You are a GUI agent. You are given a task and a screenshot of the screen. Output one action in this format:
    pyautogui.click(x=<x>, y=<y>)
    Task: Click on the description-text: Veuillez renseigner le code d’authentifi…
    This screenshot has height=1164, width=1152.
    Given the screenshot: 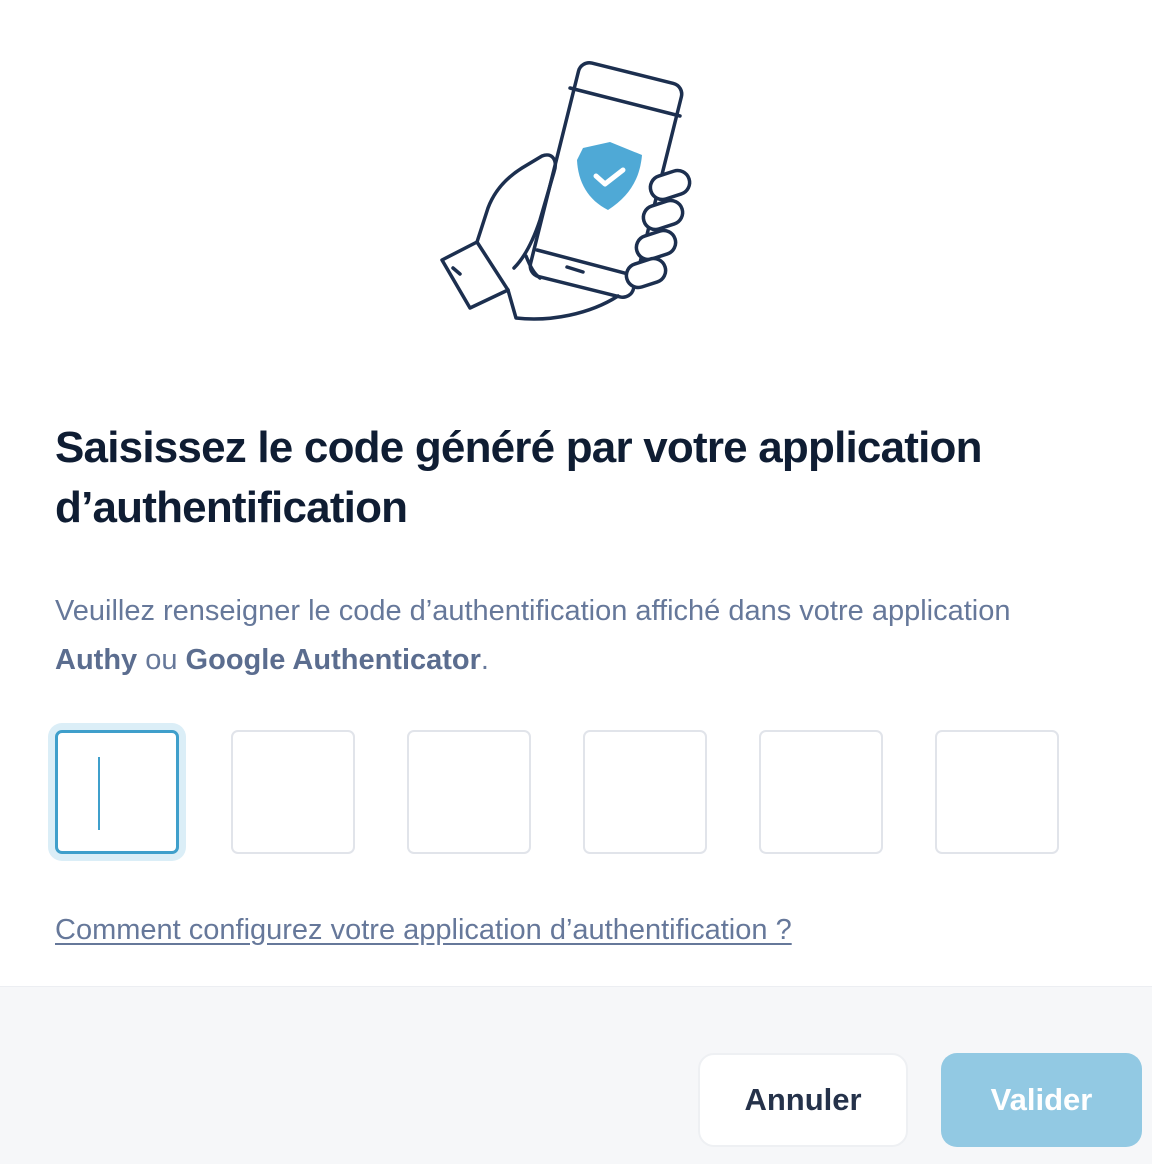 What is the action you would take?
    pyautogui.click(x=533, y=611)
    